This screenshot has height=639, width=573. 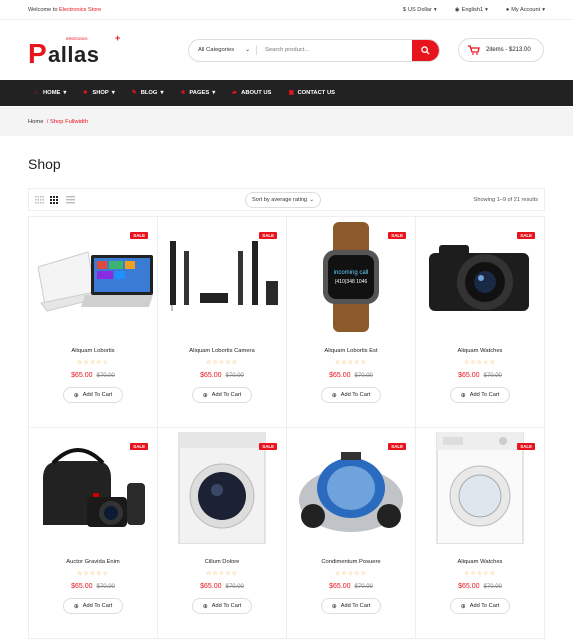 I want to click on search-button, so click(x=425, y=50).